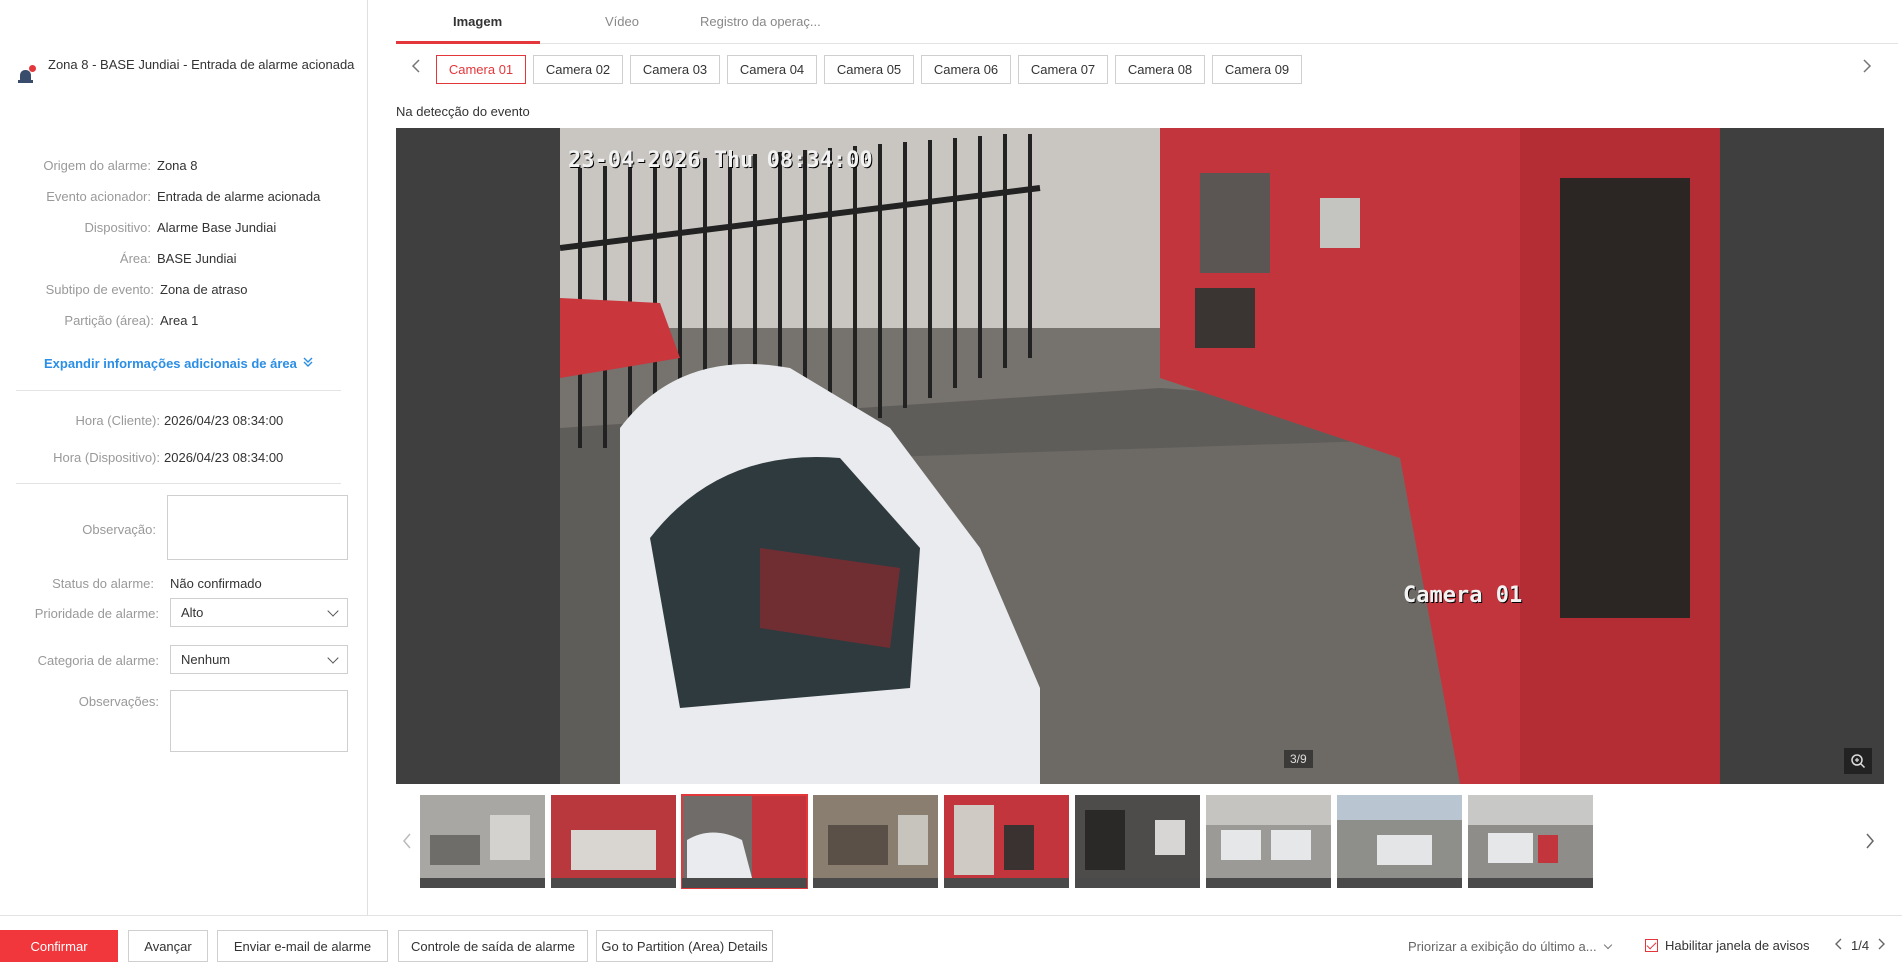  What do you see at coordinates (98, 660) in the screenshot?
I see `categoria-label: Categoria de alarme:` at bounding box center [98, 660].